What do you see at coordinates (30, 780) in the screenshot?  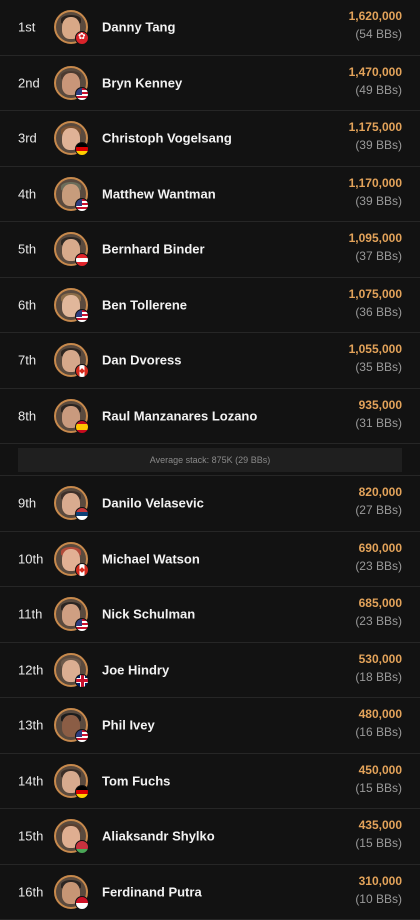 I see `player-rank: 14th` at bounding box center [30, 780].